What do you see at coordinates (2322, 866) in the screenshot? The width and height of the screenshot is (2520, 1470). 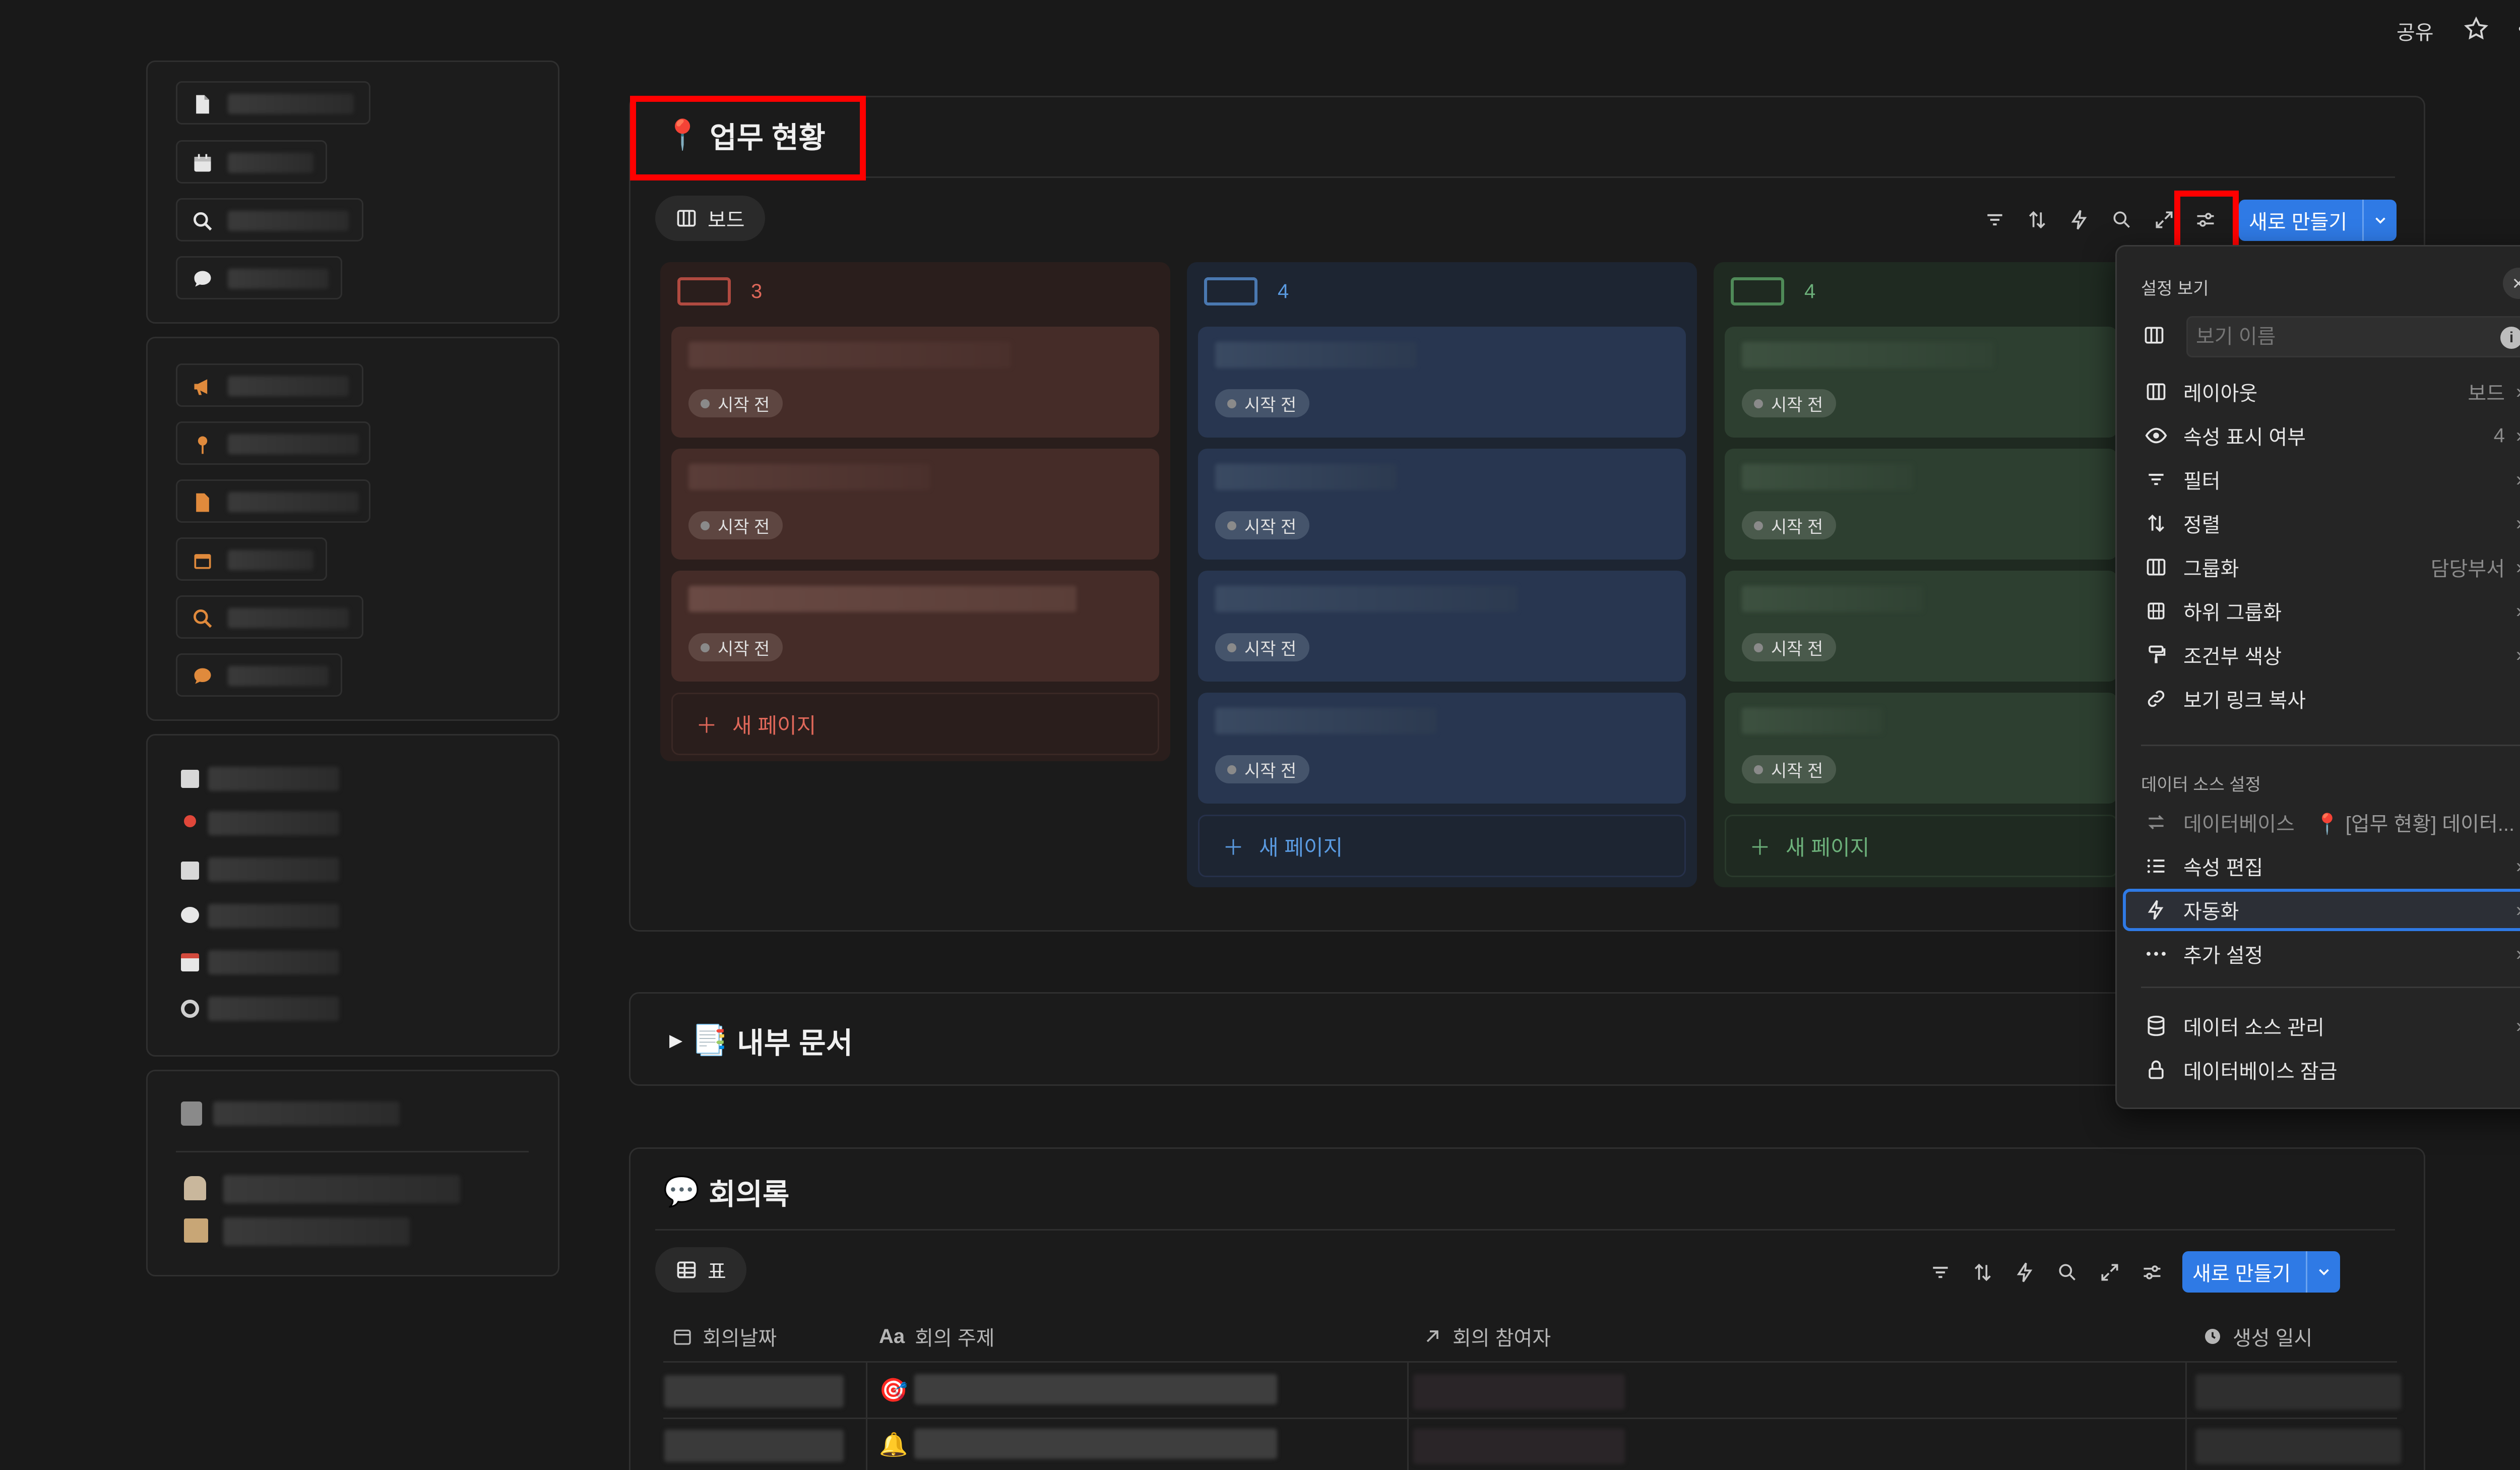 I see `menu-edit-properties: 속성 편집 ›` at bounding box center [2322, 866].